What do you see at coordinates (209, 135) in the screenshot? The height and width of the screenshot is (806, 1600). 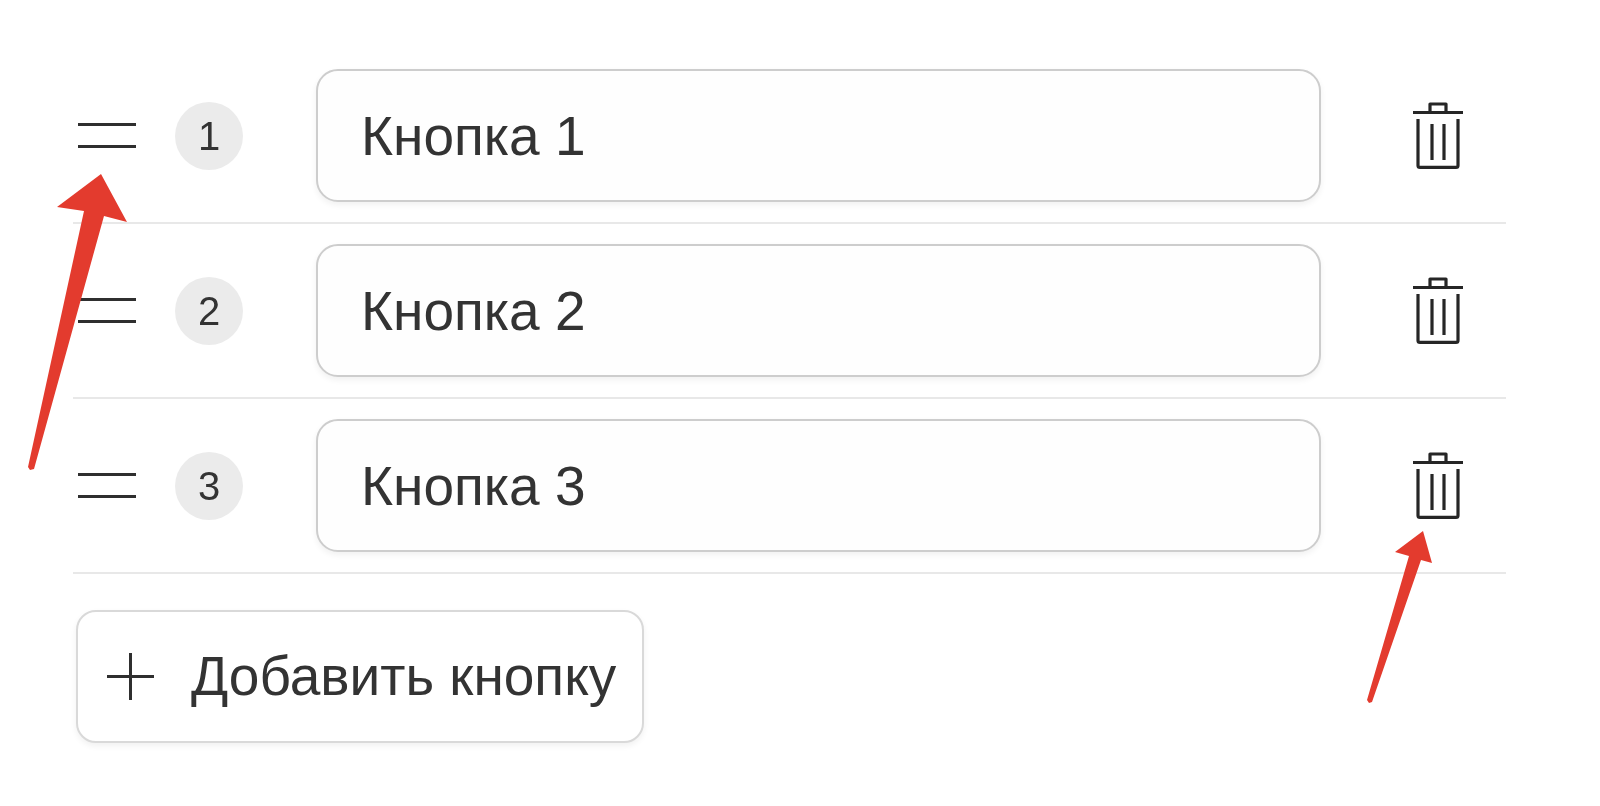 I see `number-badge: 1` at bounding box center [209, 135].